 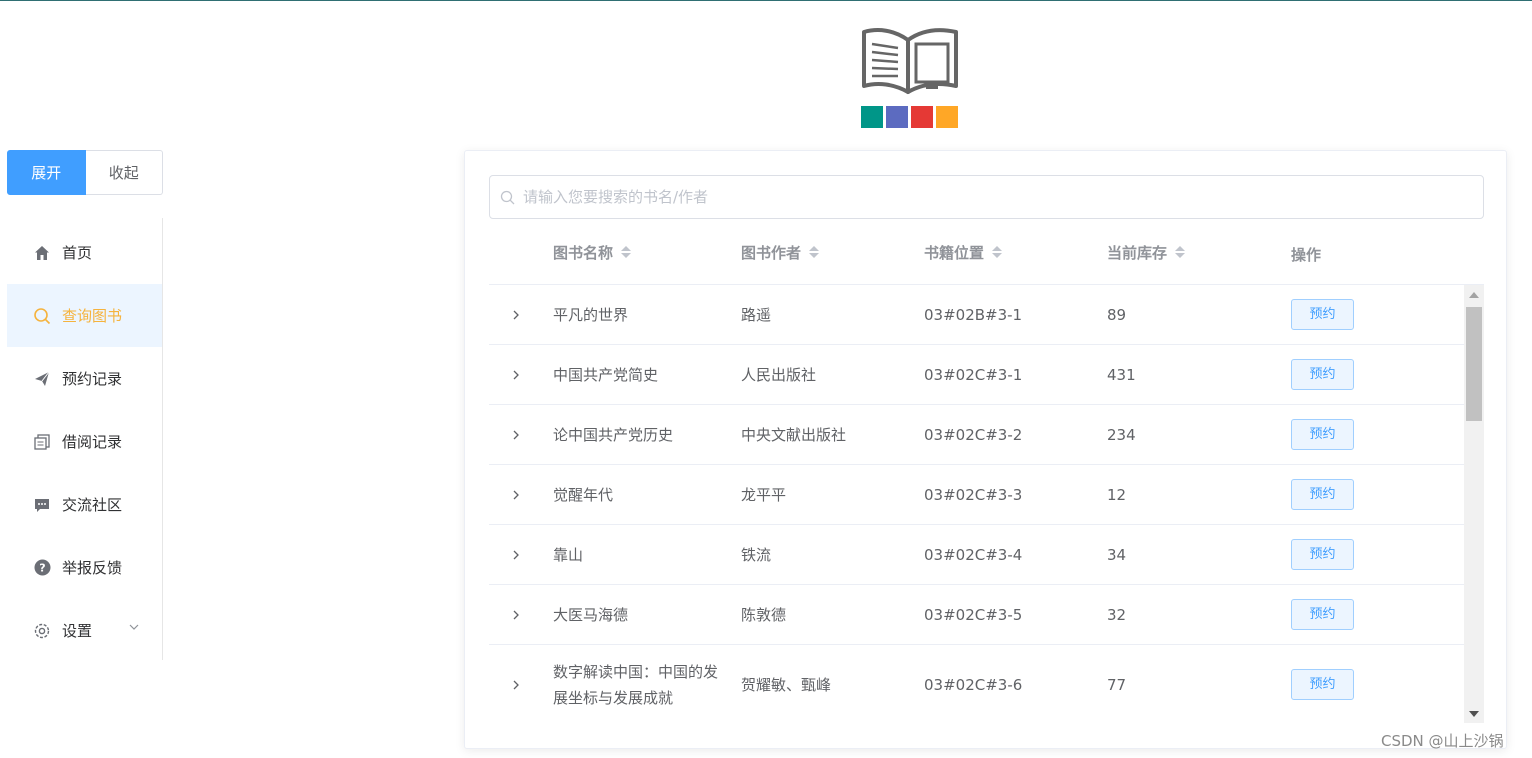 I want to click on watermark-text: CSDN @山上沙锅, so click(x=1442, y=741).